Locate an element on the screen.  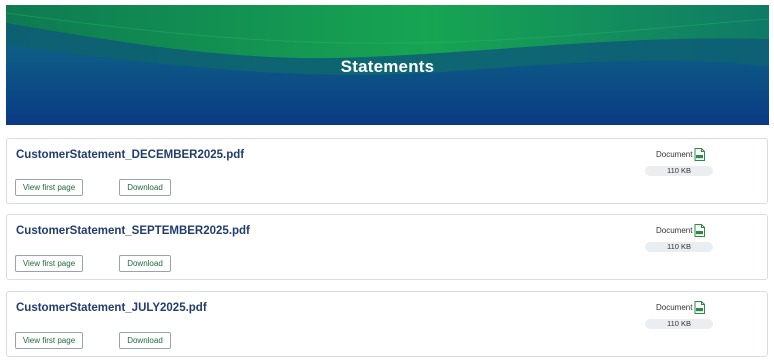
statement-file-name: CustomerStatement_SEPTEMBER2025.pdf is located at coordinates (133, 231).